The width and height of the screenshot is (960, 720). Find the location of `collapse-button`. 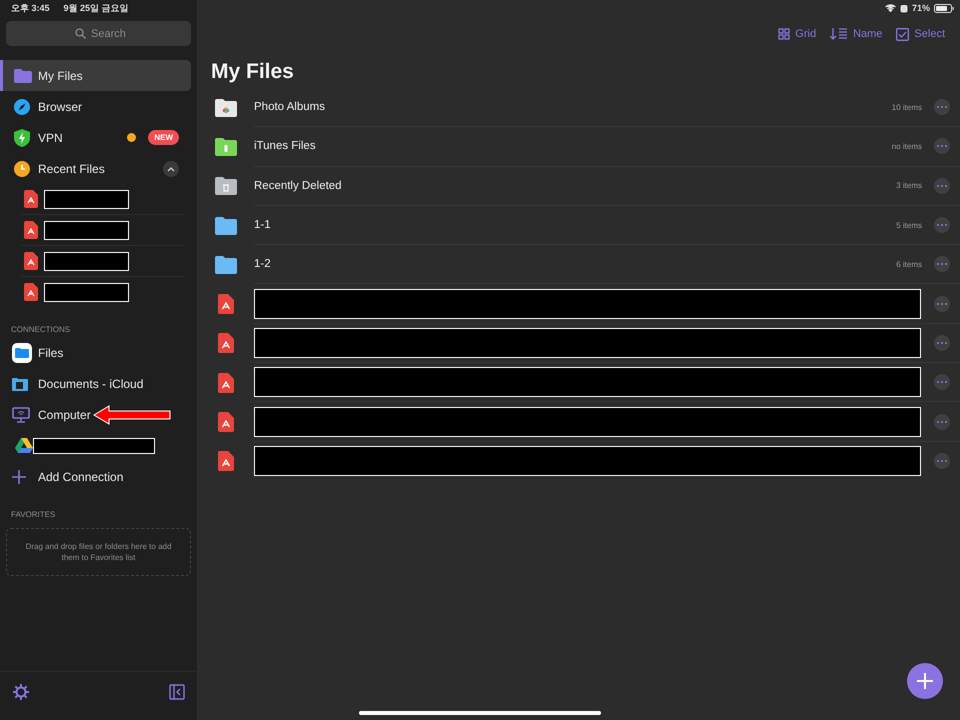

collapse-button is located at coordinates (171, 168).